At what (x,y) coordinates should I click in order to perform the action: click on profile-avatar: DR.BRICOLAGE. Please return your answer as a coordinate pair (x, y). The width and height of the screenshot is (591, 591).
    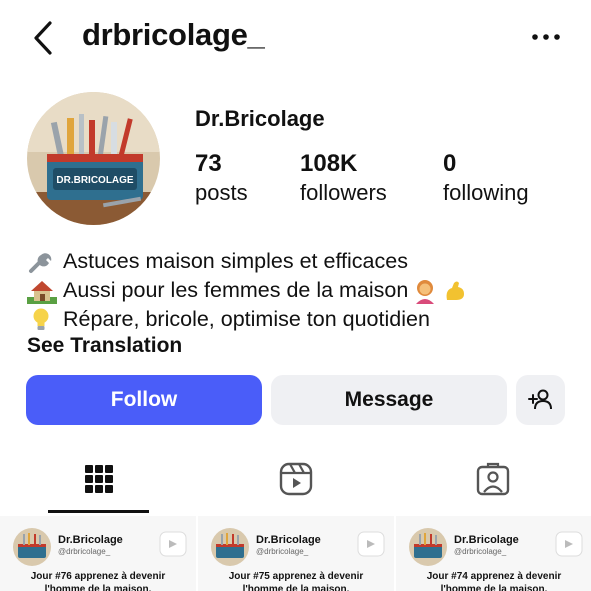
    Looking at the image, I should click on (93, 158).